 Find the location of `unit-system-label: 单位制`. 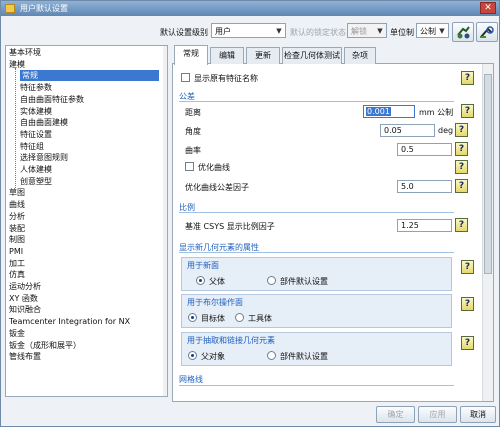

unit-system-label: 单位制 is located at coordinates (402, 32).